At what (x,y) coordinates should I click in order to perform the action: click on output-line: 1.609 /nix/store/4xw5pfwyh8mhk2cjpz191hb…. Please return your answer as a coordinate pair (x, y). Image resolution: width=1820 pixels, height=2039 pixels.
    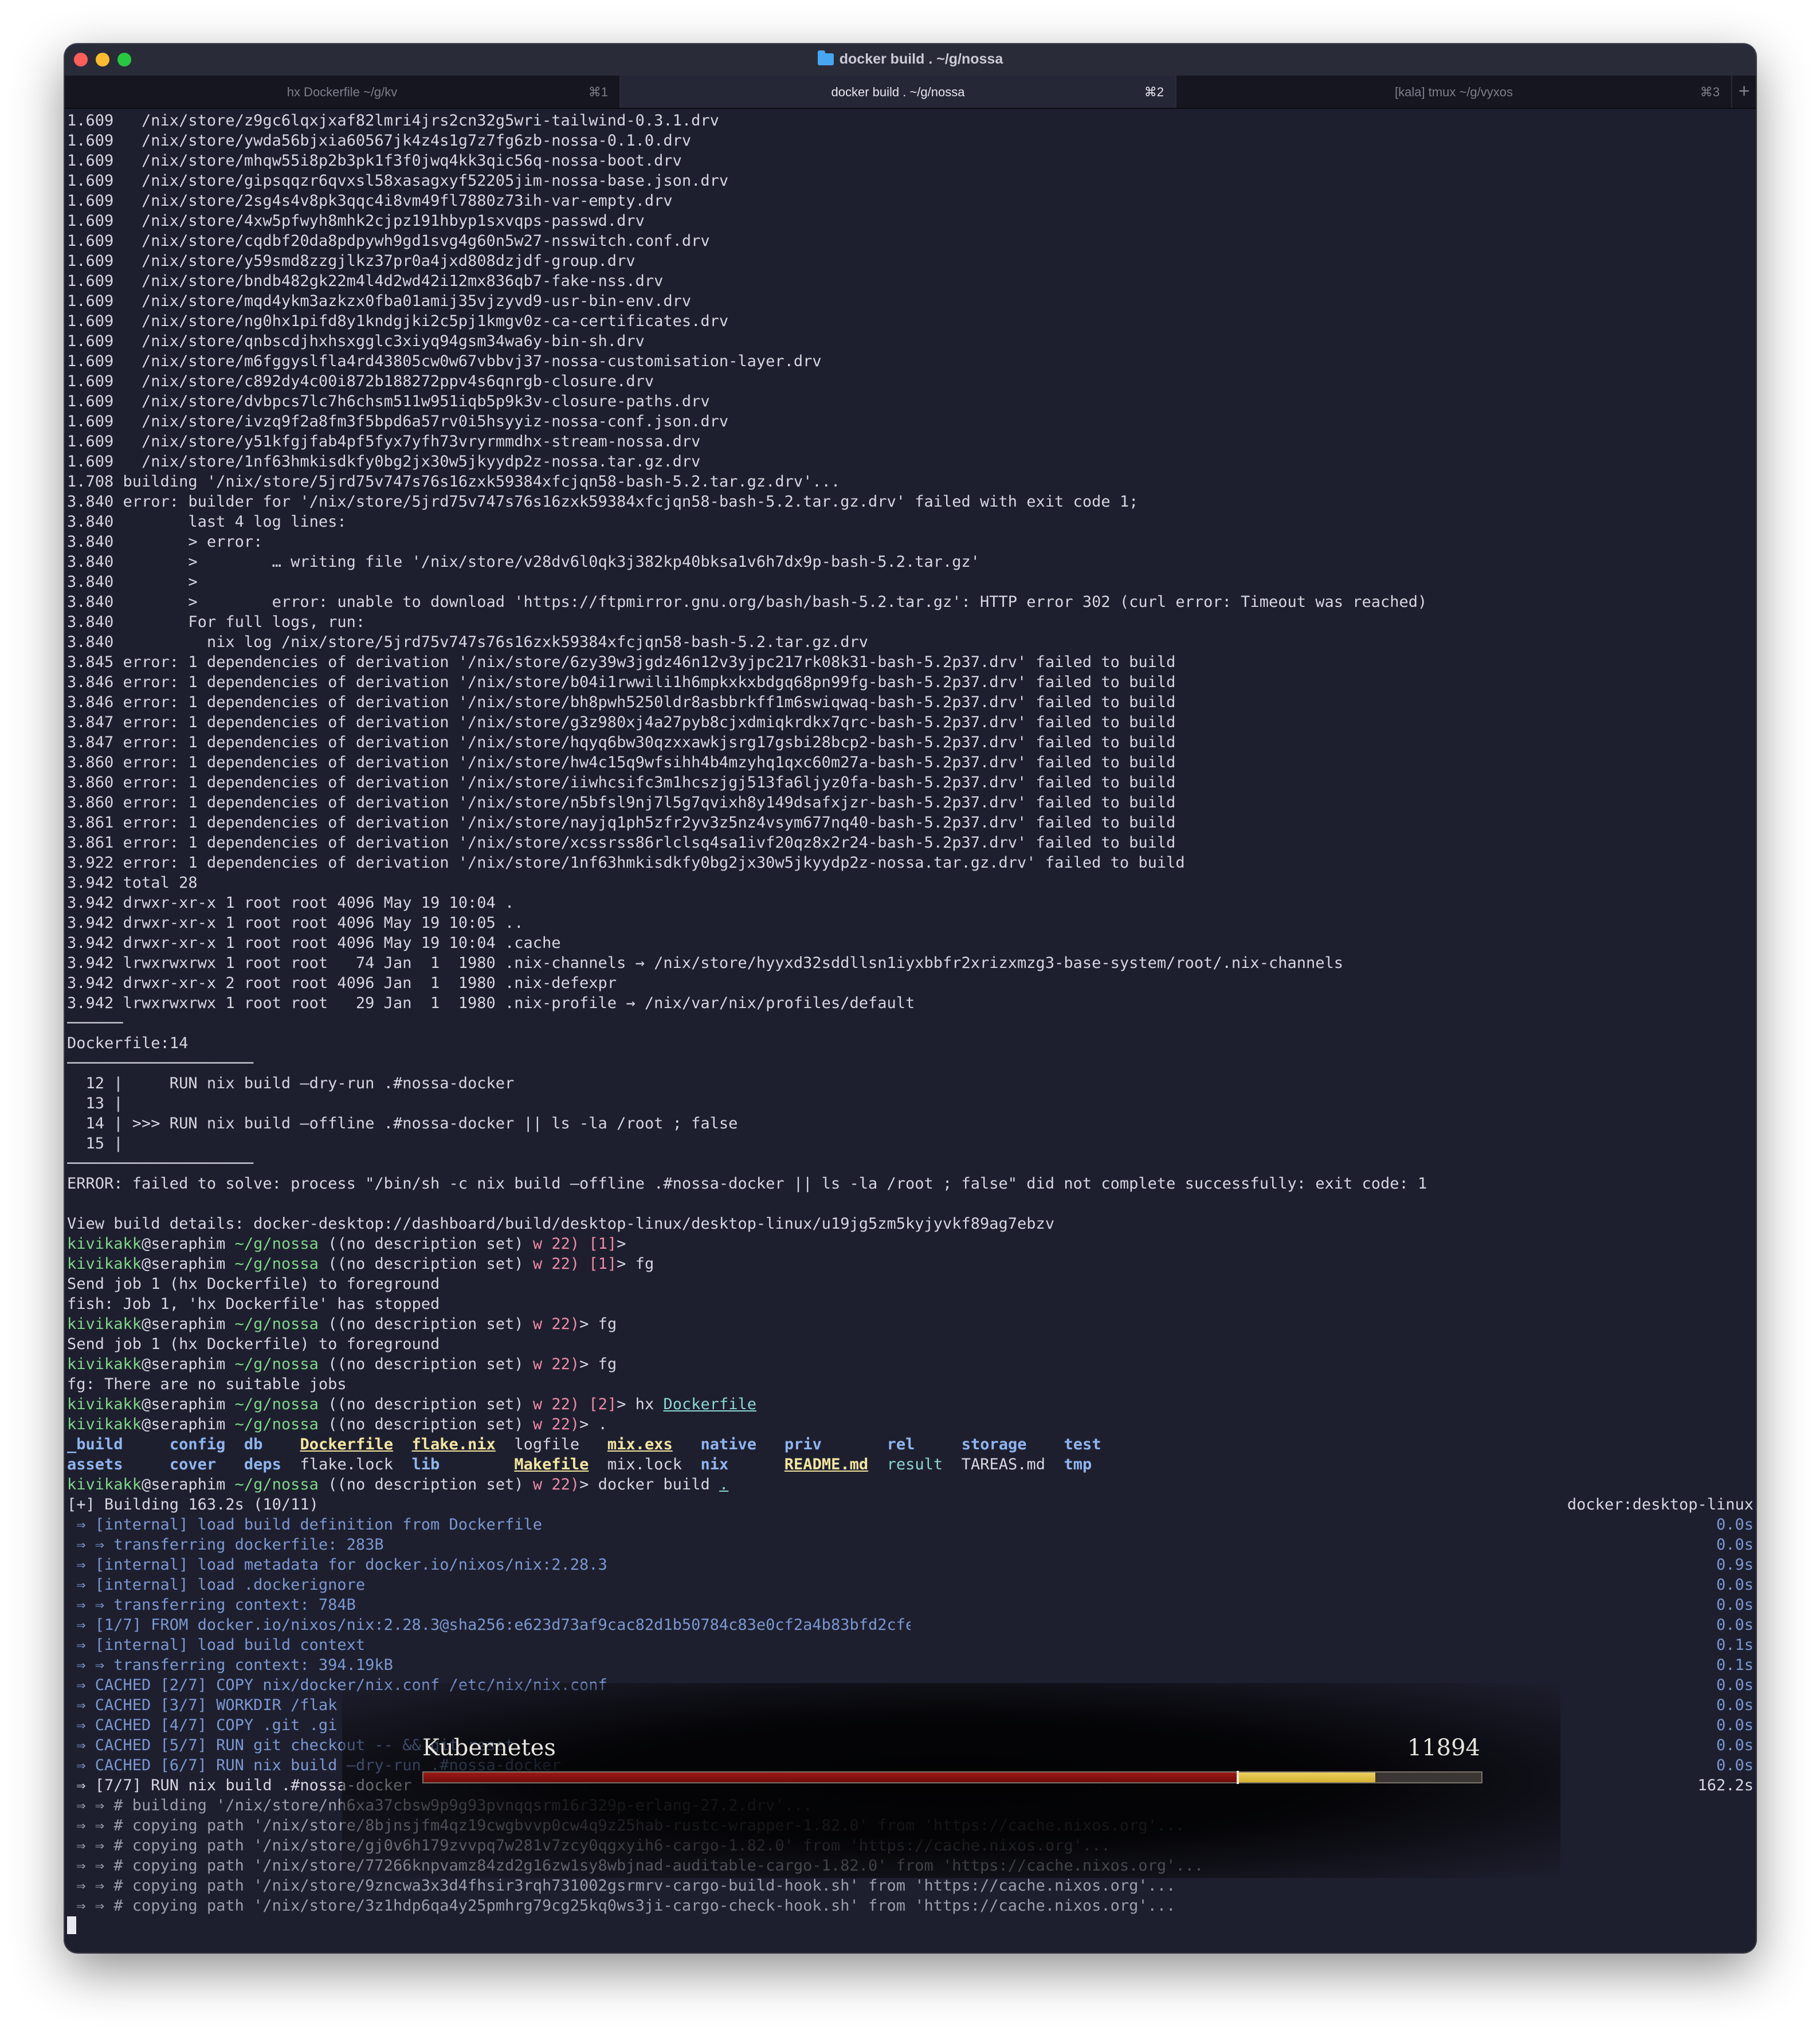
    Looking at the image, I should click on (356, 221).